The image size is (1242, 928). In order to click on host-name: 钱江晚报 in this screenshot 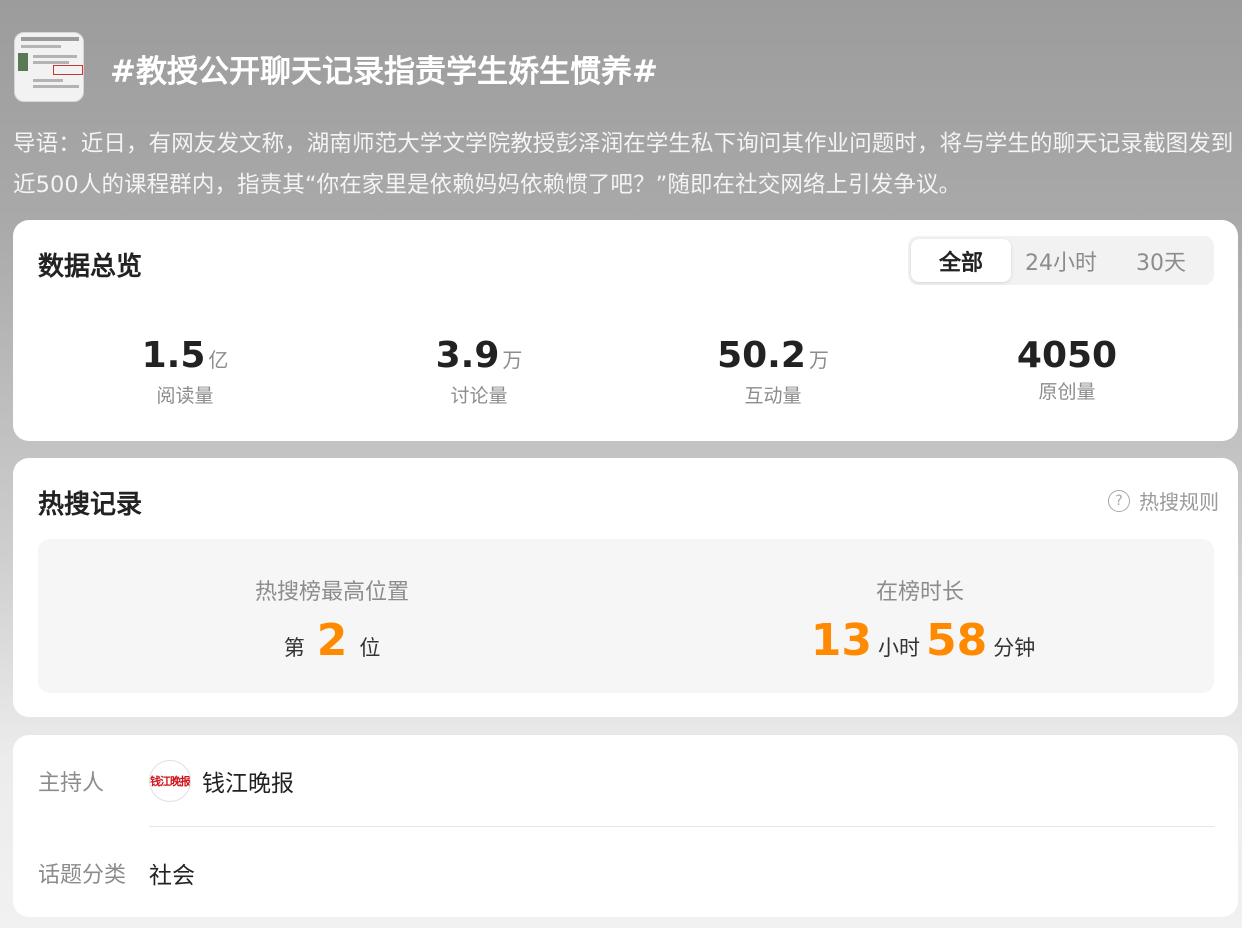, I will do `click(248, 781)`.